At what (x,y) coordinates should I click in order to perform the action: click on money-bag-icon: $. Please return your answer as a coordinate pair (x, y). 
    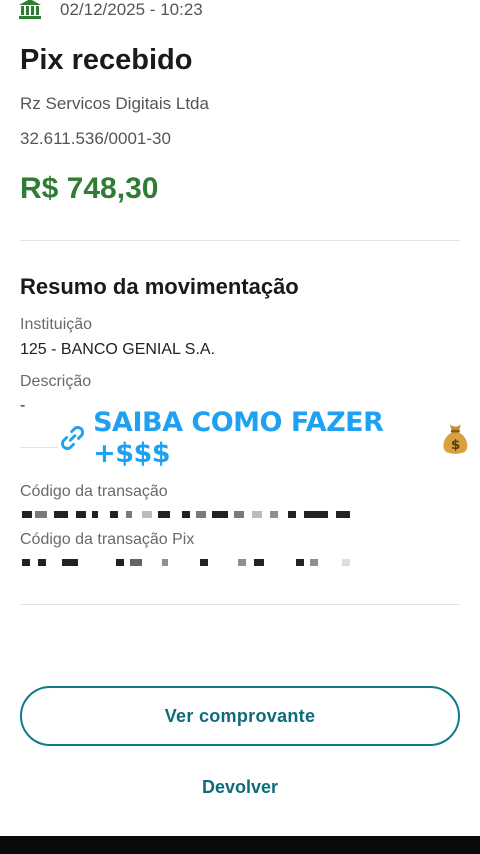
    Looking at the image, I should click on (455, 439).